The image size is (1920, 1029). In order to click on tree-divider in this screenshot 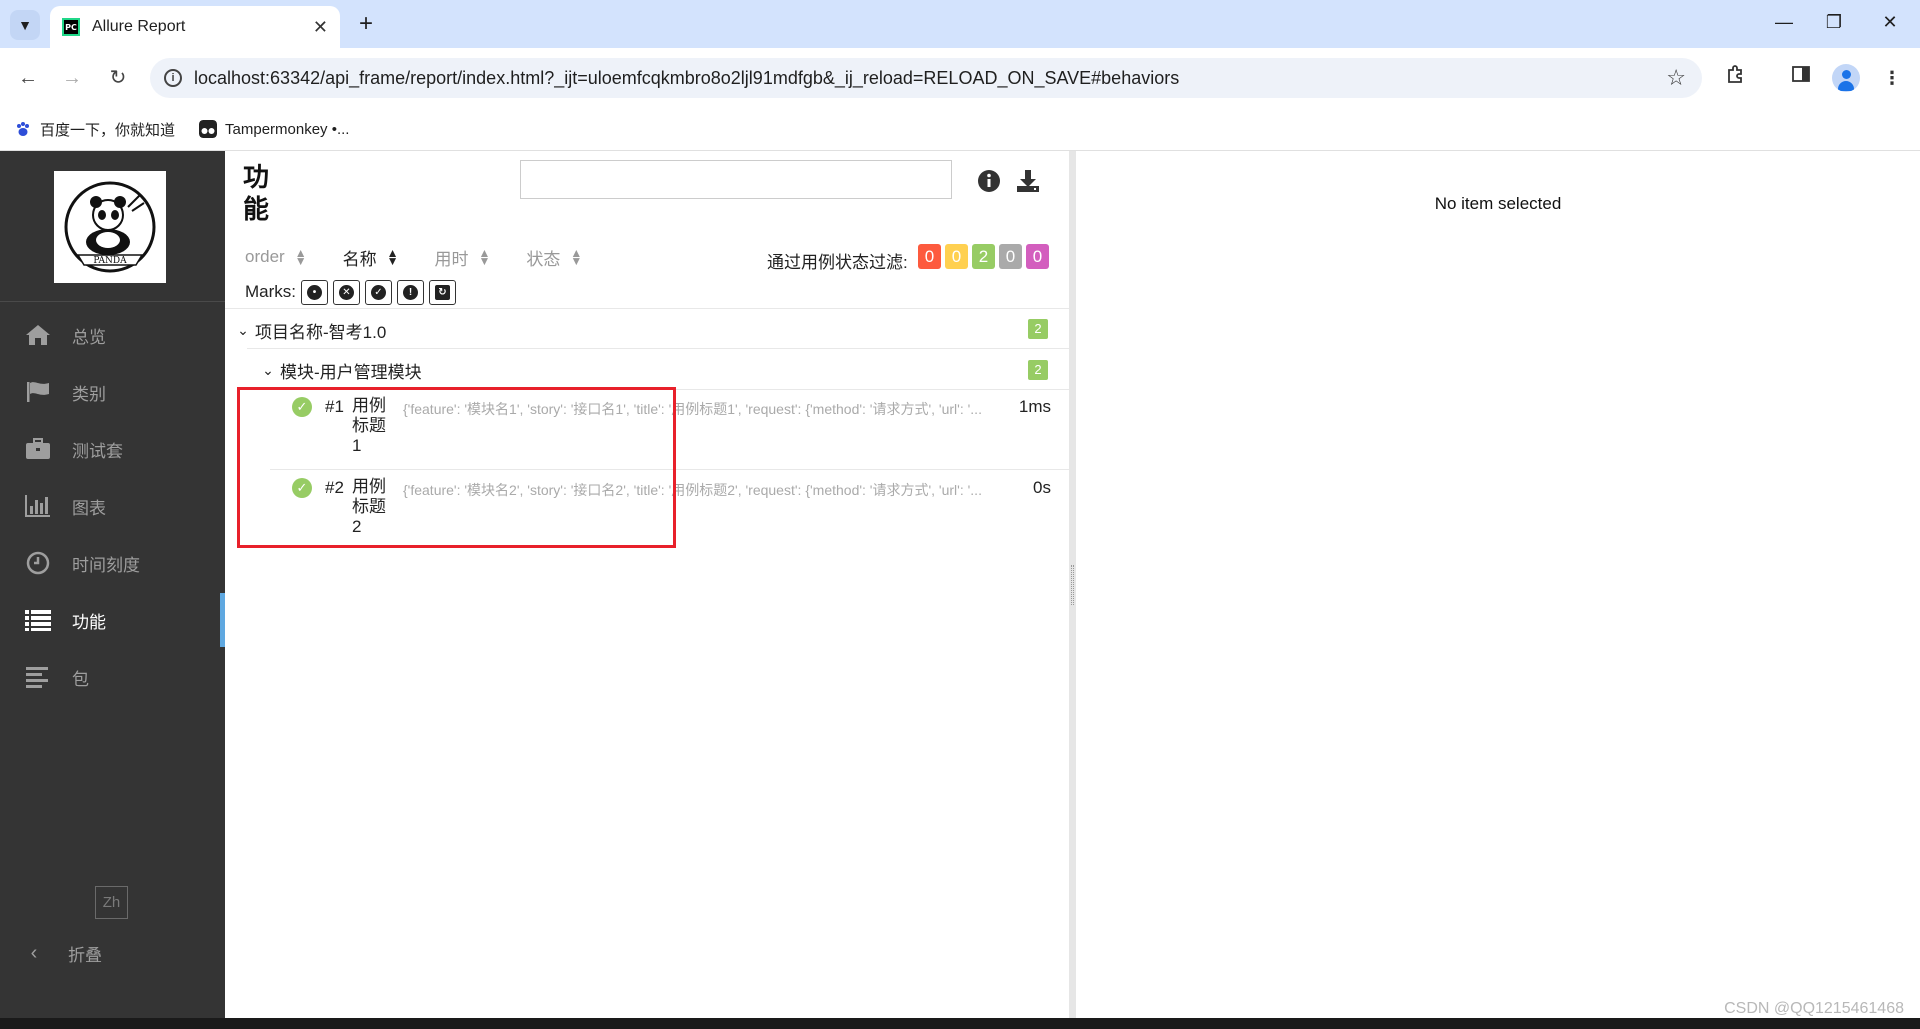, I will do `click(658, 348)`.